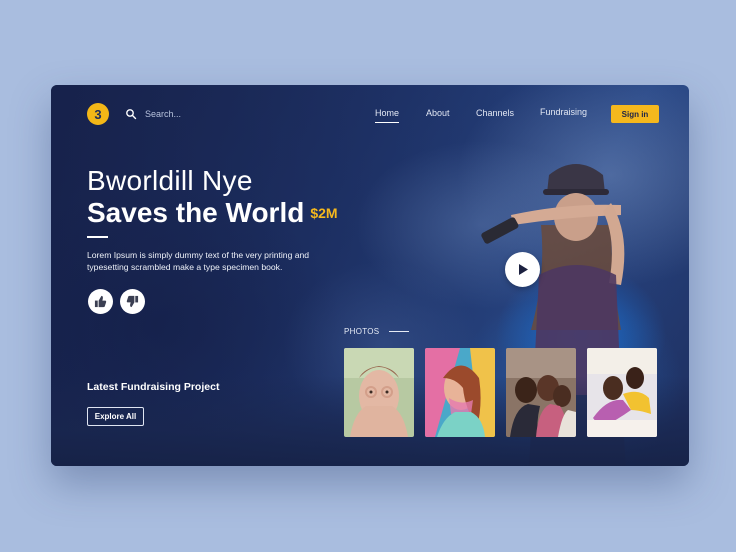 Image resolution: width=736 pixels, height=552 pixels. What do you see at coordinates (438, 113) in the screenshot?
I see `nav-about: About` at bounding box center [438, 113].